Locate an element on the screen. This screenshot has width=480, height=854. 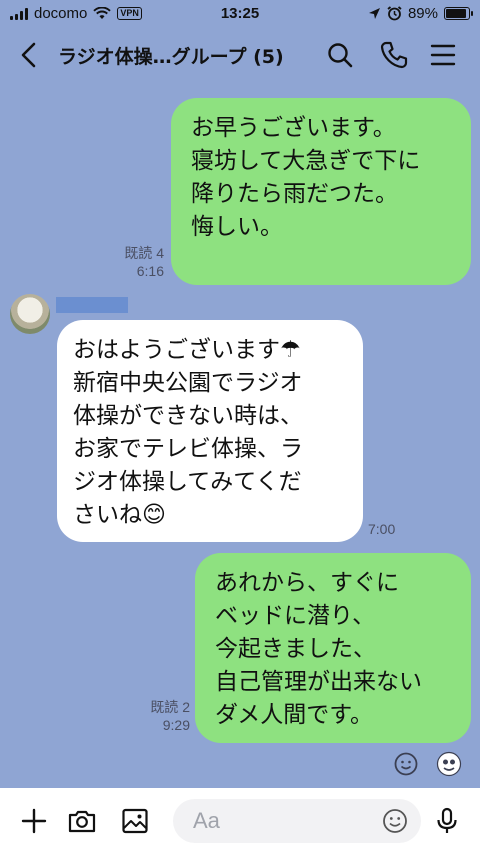
microphone-icon is located at coordinates (447, 821).